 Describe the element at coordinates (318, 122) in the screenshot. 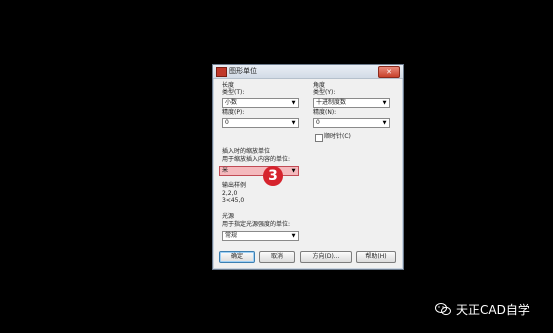

I see `angle-precision-value: 0` at that location.